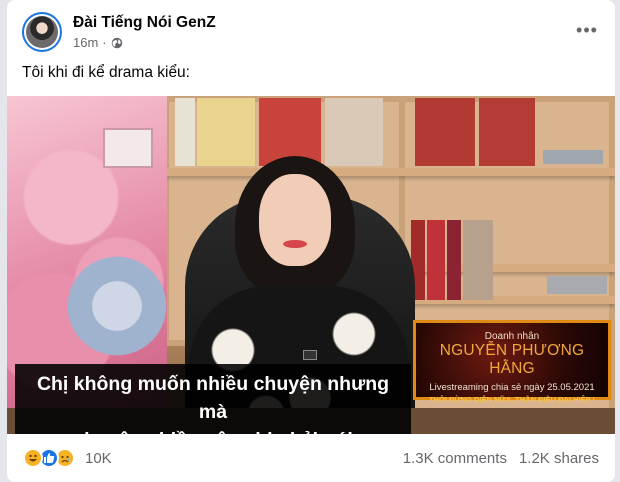 The width and height of the screenshot is (620, 482). Describe the element at coordinates (295, 244) in the screenshot. I see `speaker-lips` at that location.